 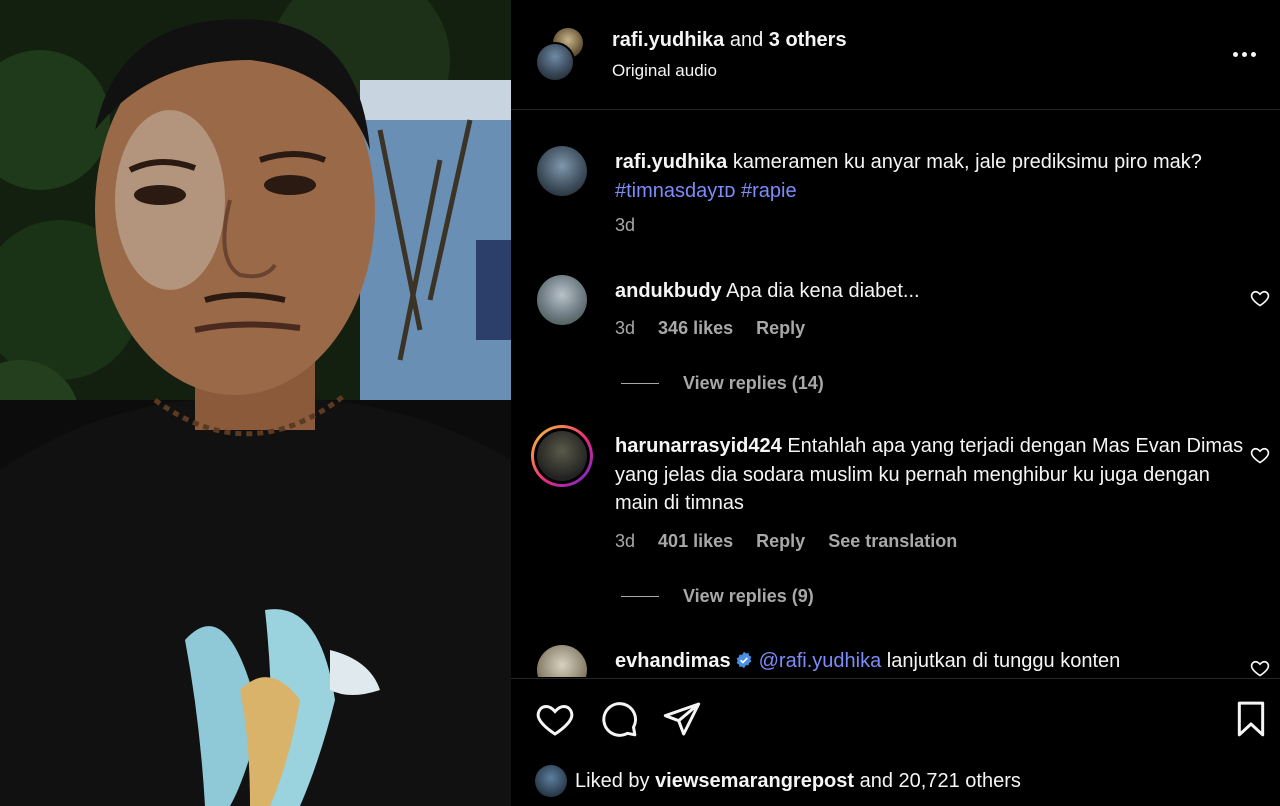 I want to click on post-authors: rafi.yudhika and 3 others, so click(x=729, y=40).